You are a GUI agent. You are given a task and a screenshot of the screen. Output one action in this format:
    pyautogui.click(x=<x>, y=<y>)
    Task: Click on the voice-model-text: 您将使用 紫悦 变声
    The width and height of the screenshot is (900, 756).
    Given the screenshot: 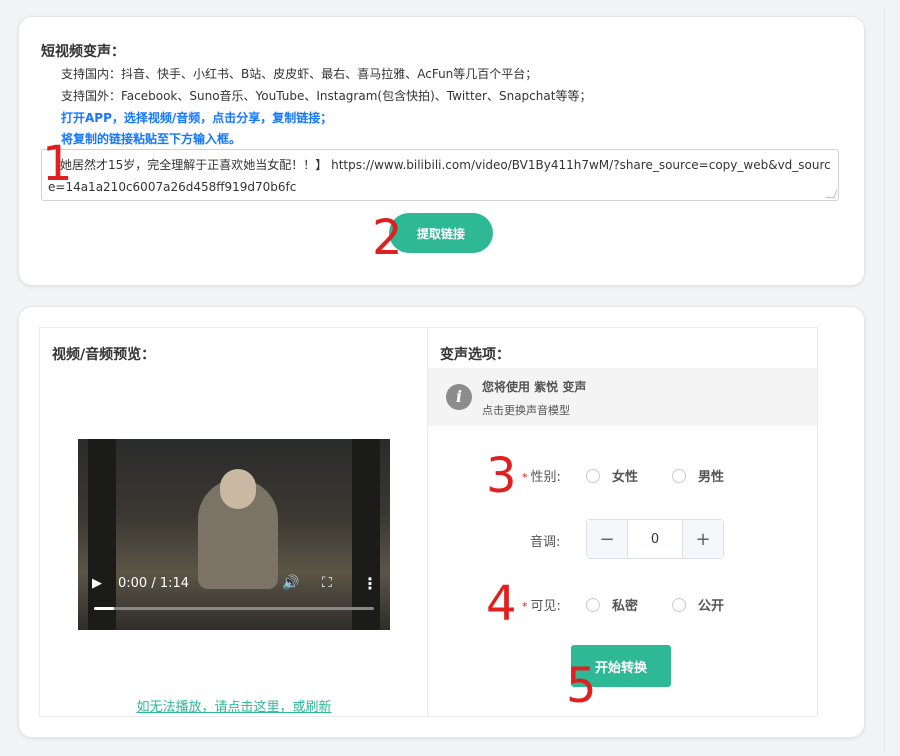 What is the action you would take?
    pyautogui.click(x=534, y=387)
    